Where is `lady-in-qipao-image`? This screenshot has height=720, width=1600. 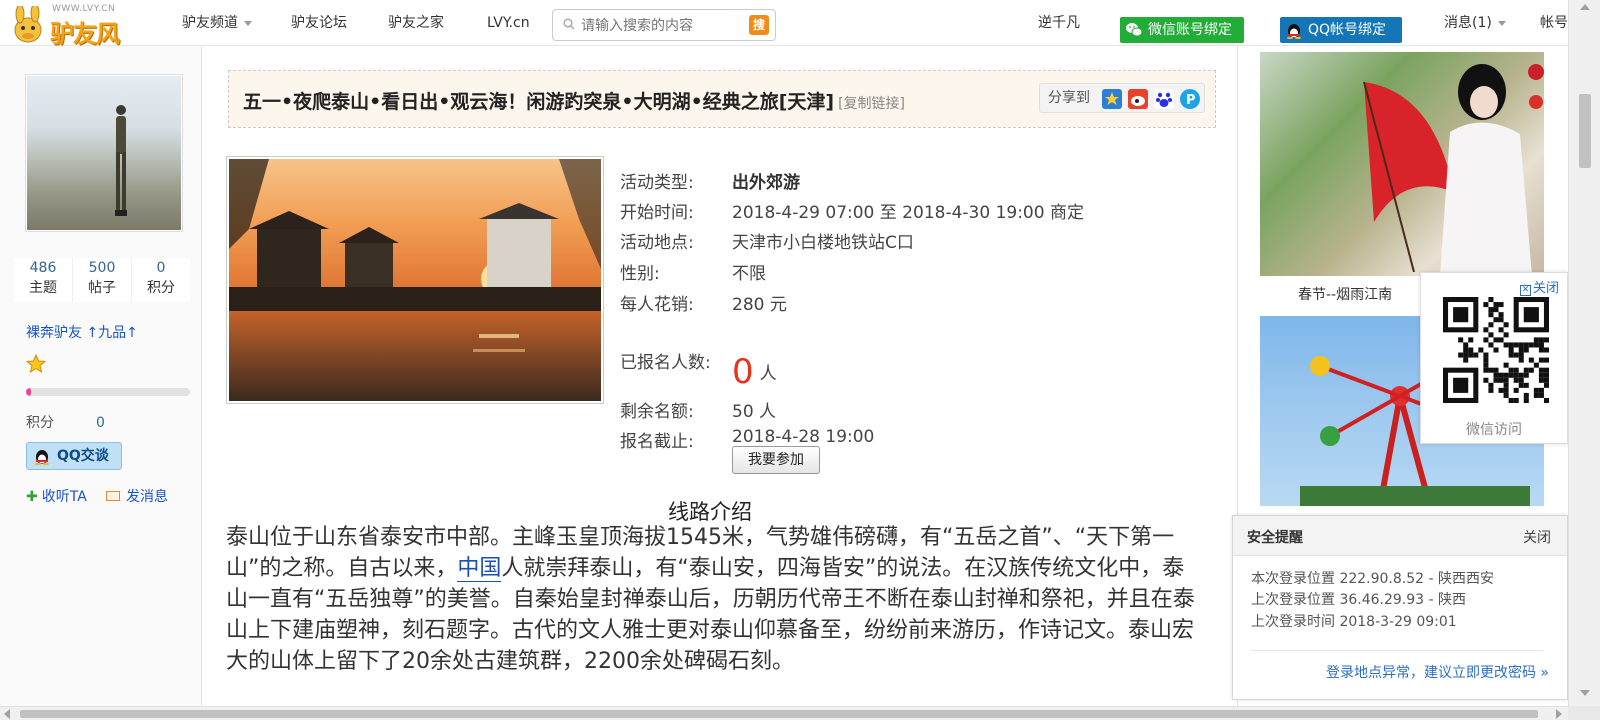 lady-in-qipao-image is located at coordinates (1492, 170).